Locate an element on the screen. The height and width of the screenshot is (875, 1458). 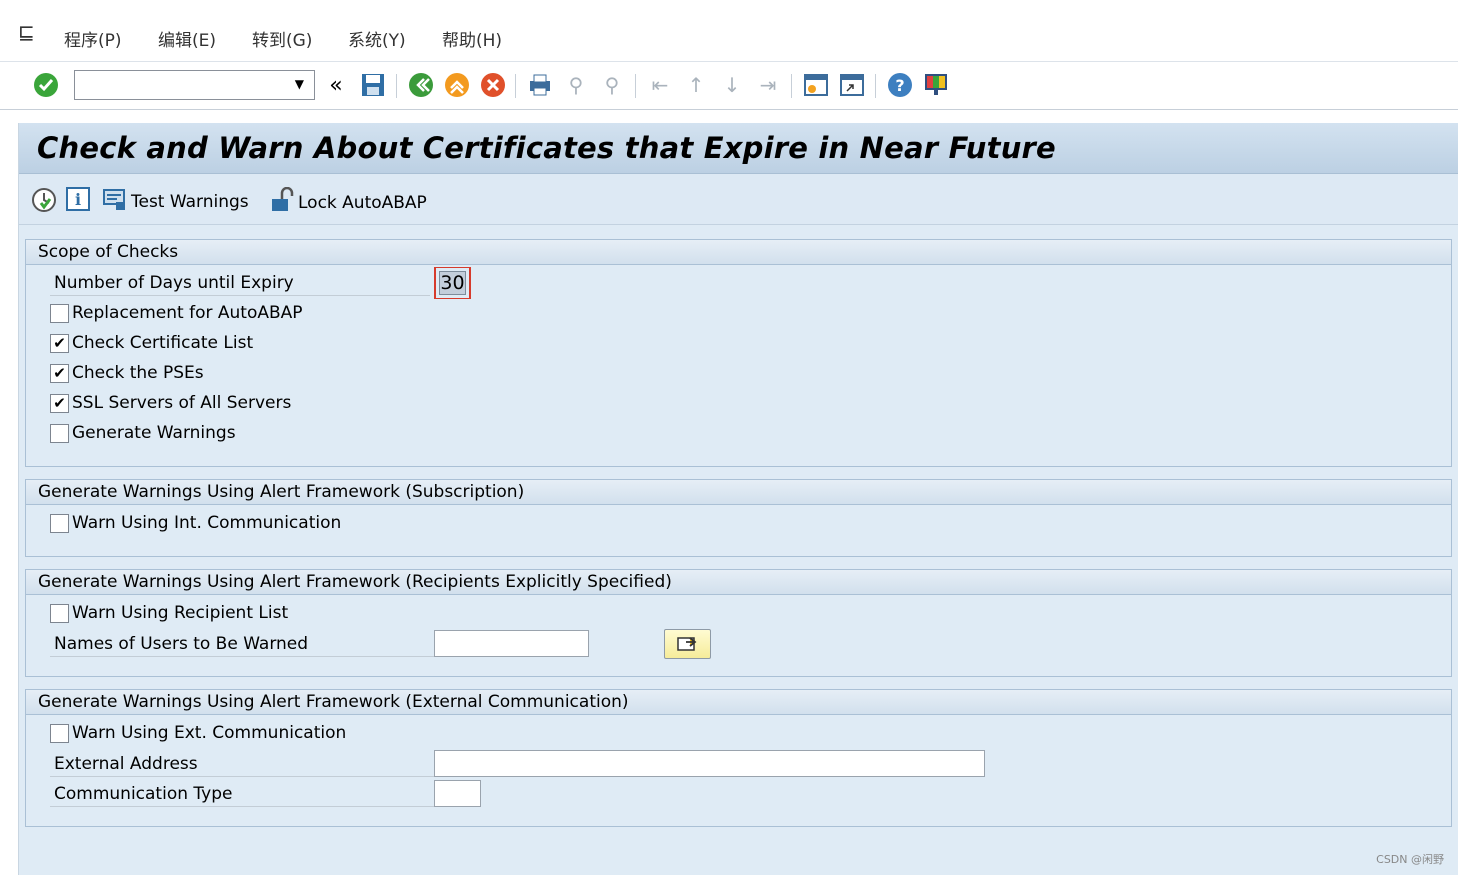
new-session-icon is located at coordinates (816, 85).